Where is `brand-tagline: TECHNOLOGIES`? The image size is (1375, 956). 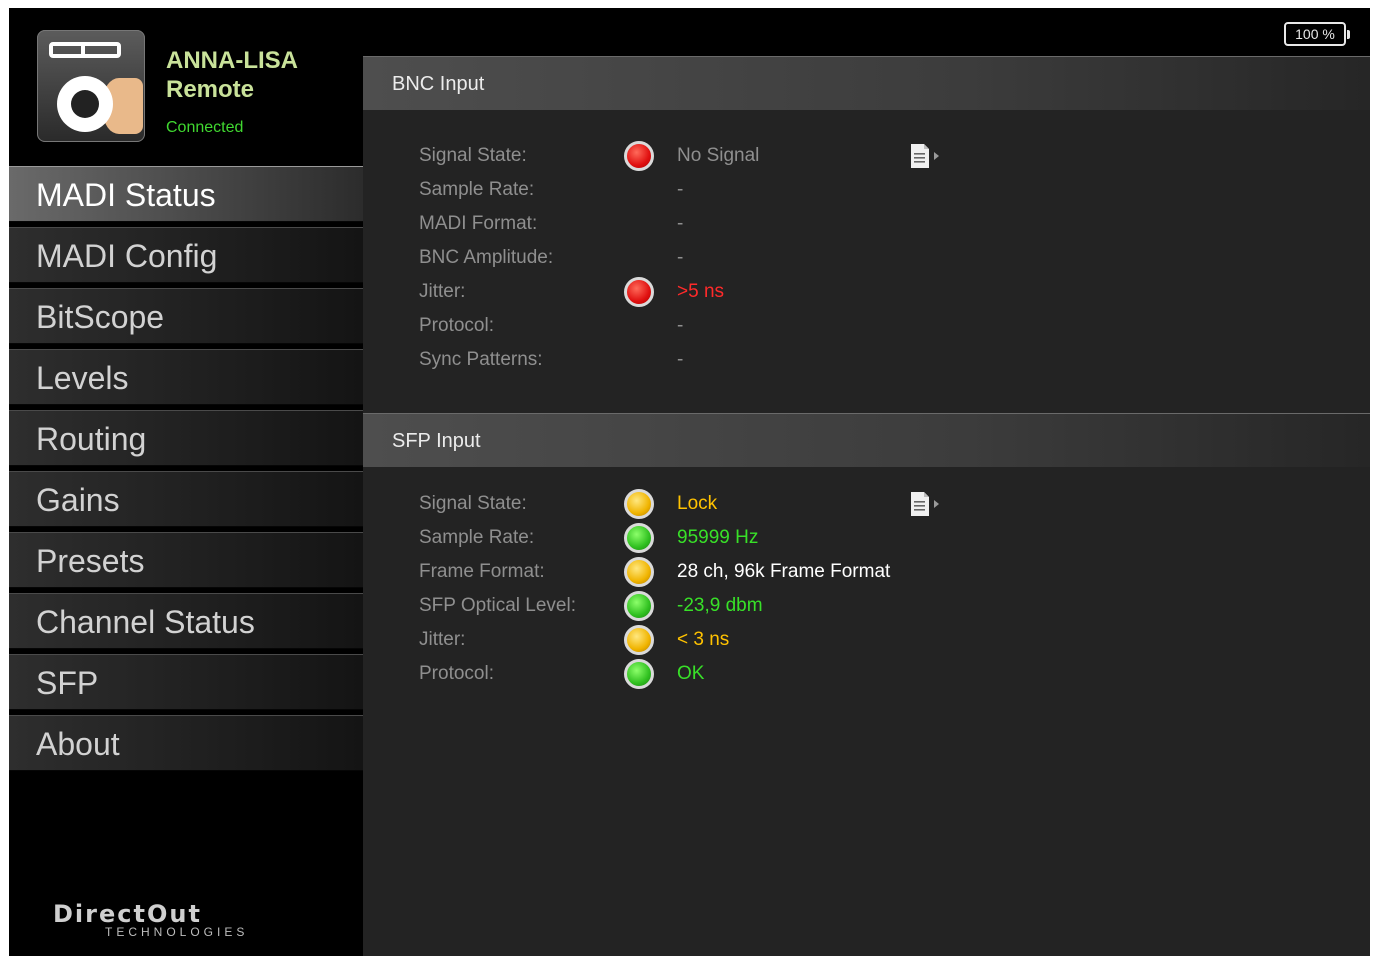
brand-tagline: TECHNOLOGIES is located at coordinates (177, 932).